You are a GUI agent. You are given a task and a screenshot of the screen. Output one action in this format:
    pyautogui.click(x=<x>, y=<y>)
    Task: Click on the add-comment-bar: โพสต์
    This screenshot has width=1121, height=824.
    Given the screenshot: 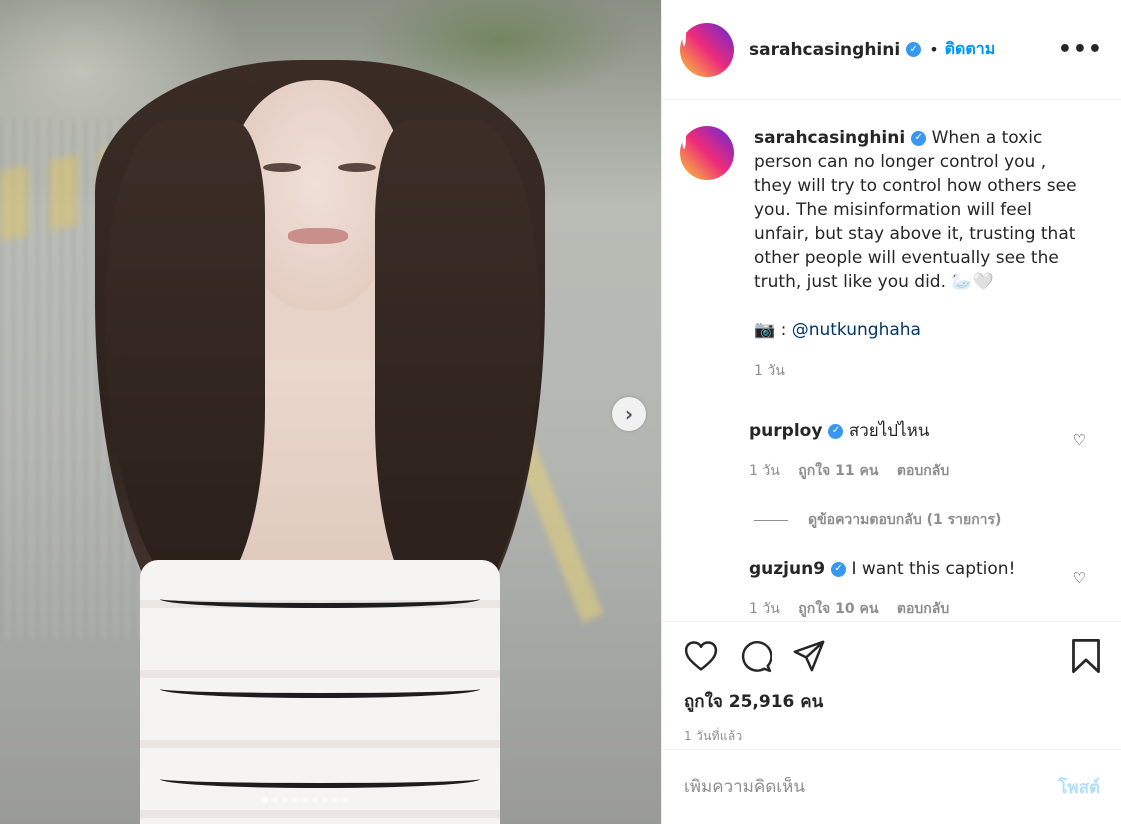 What is the action you would take?
    pyautogui.click(x=891, y=786)
    